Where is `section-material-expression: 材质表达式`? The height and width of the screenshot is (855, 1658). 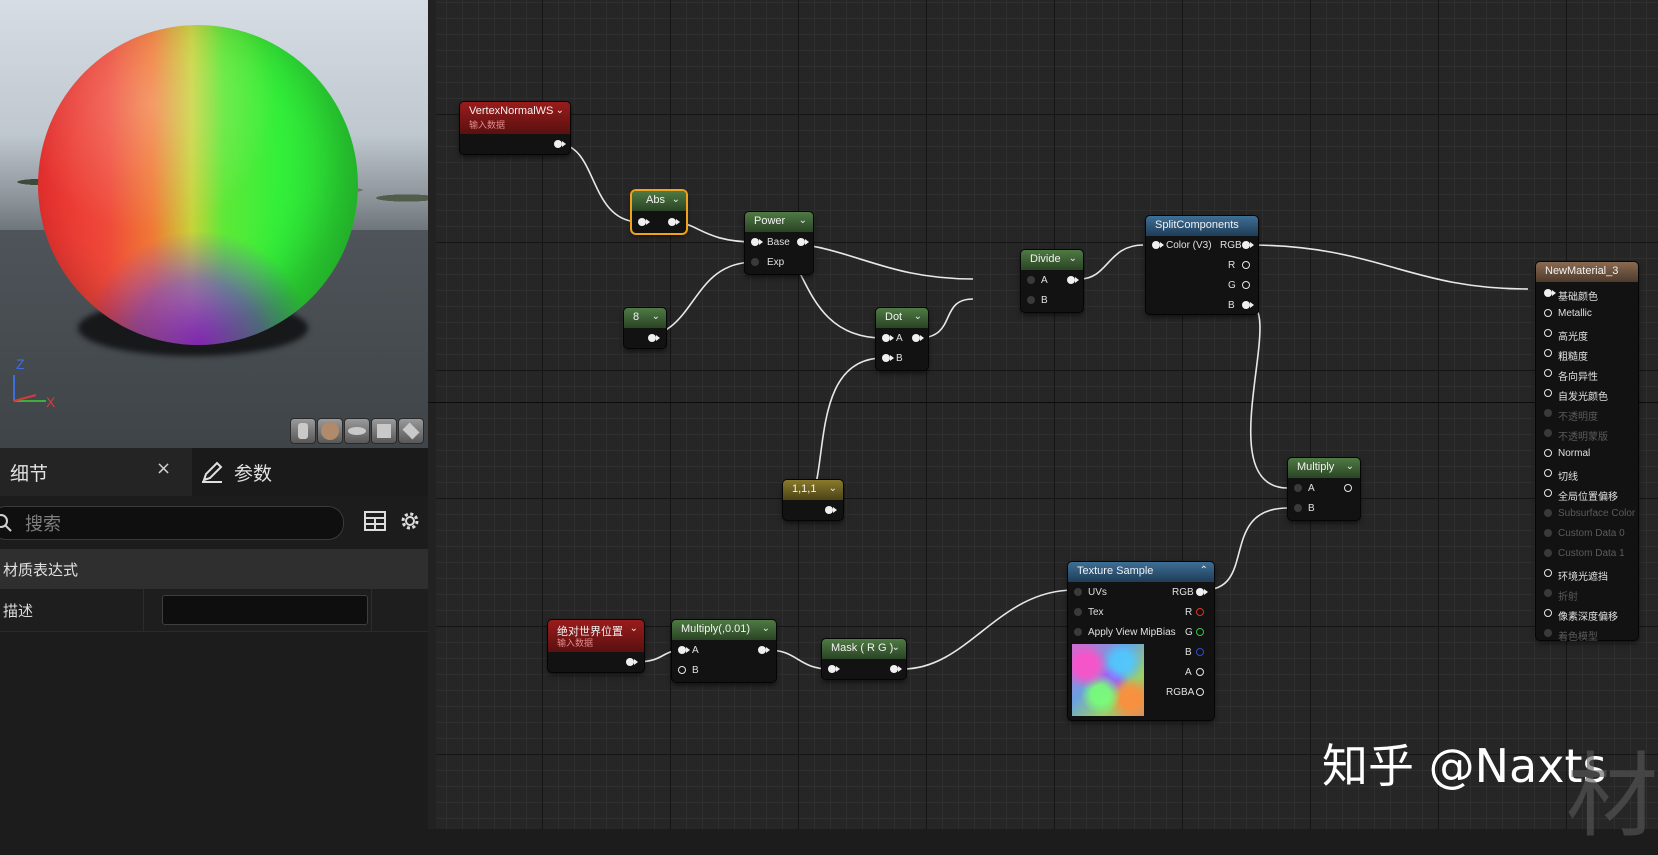 section-material-expression: 材质表达式 is located at coordinates (214, 569).